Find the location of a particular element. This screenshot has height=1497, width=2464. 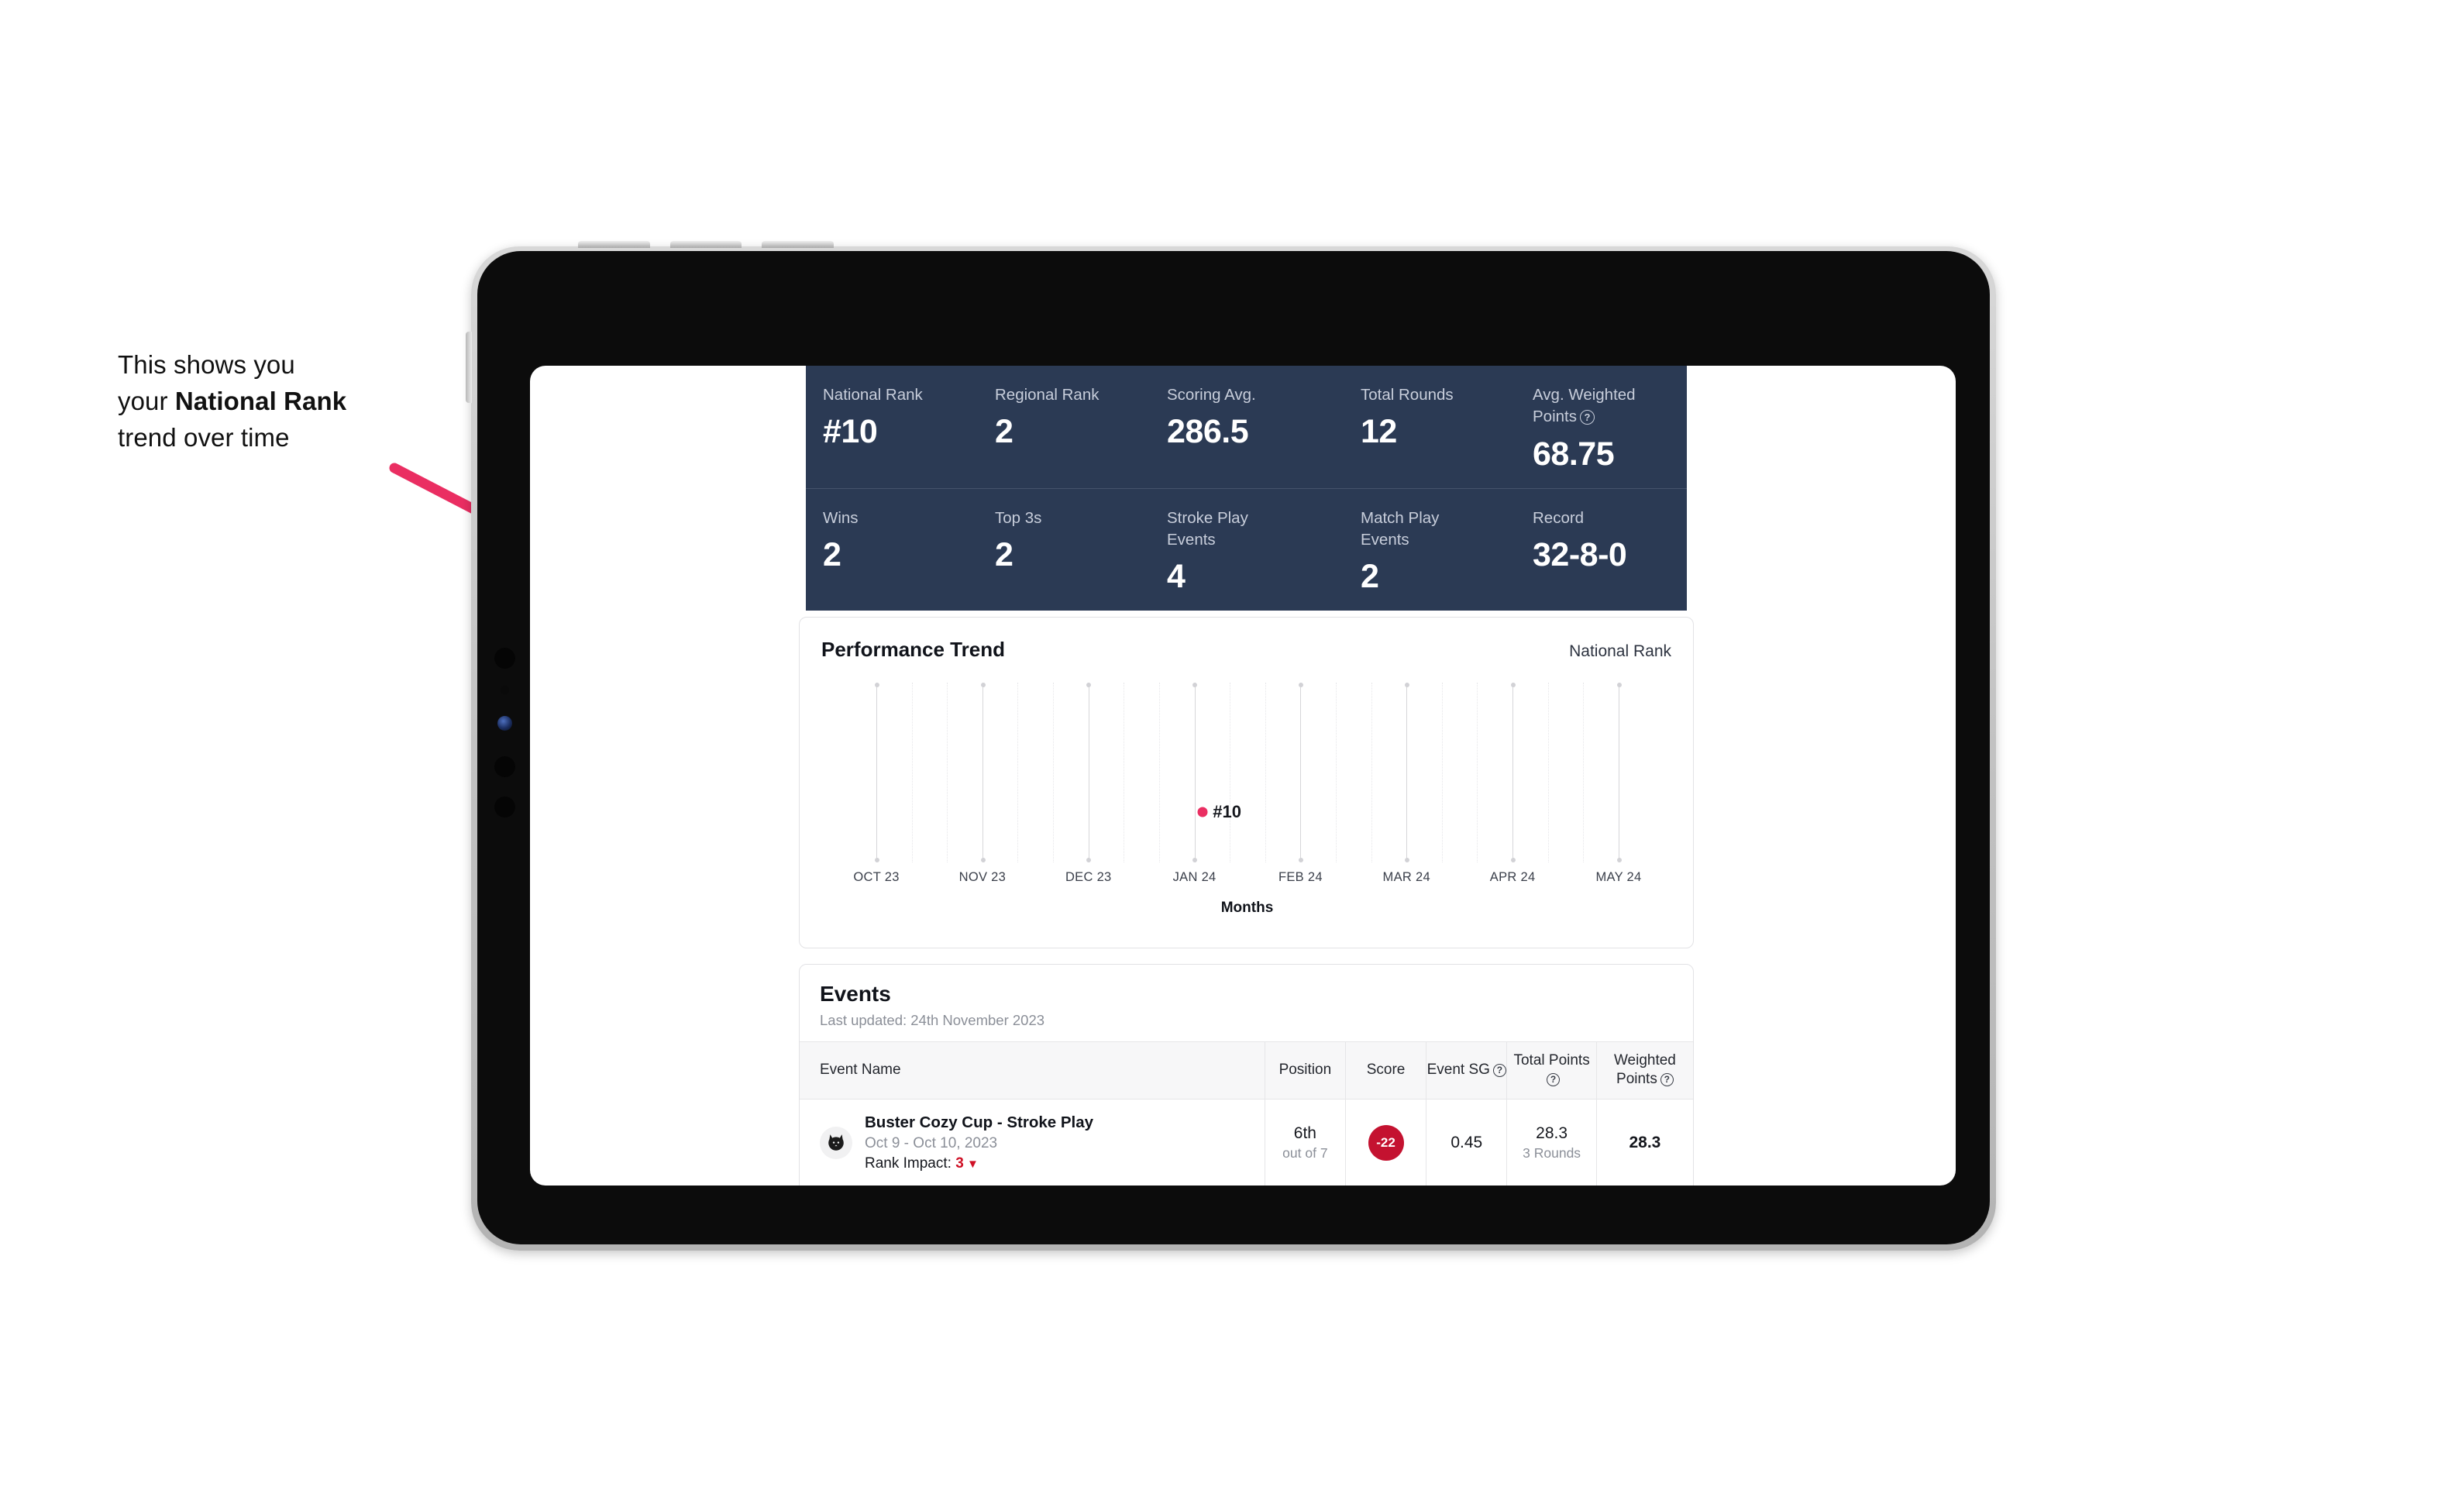

column-header-position: Position is located at coordinates (1305, 1070).